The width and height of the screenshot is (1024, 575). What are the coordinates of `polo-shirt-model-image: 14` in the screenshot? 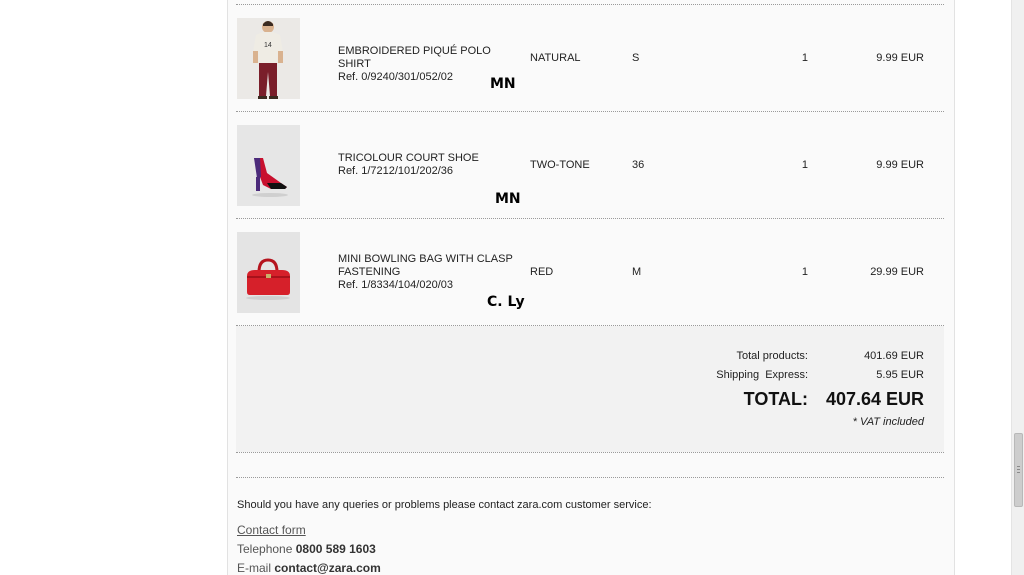 It's located at (268, 58).